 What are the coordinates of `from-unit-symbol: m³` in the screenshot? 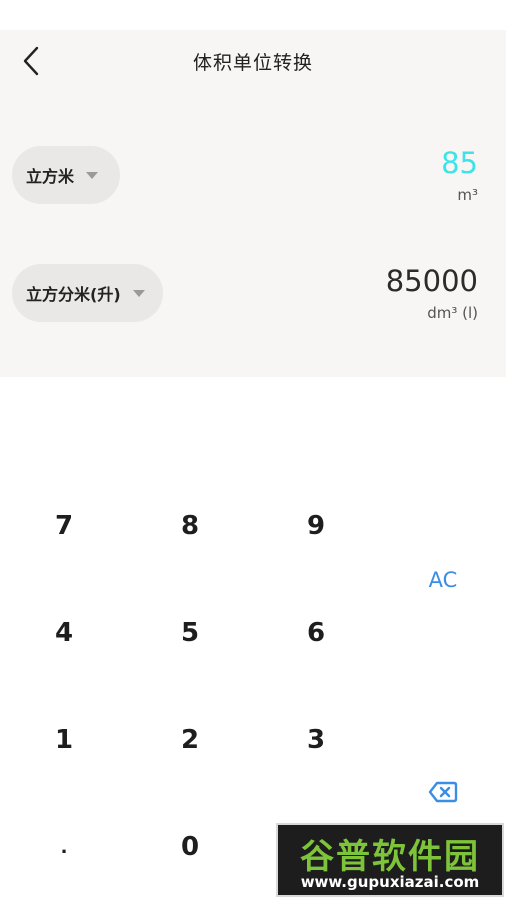 It's located at (467, 195).